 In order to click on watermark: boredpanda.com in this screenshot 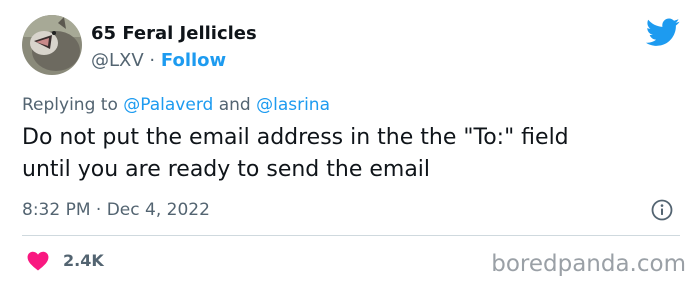, I will do `click(588, 264)`.